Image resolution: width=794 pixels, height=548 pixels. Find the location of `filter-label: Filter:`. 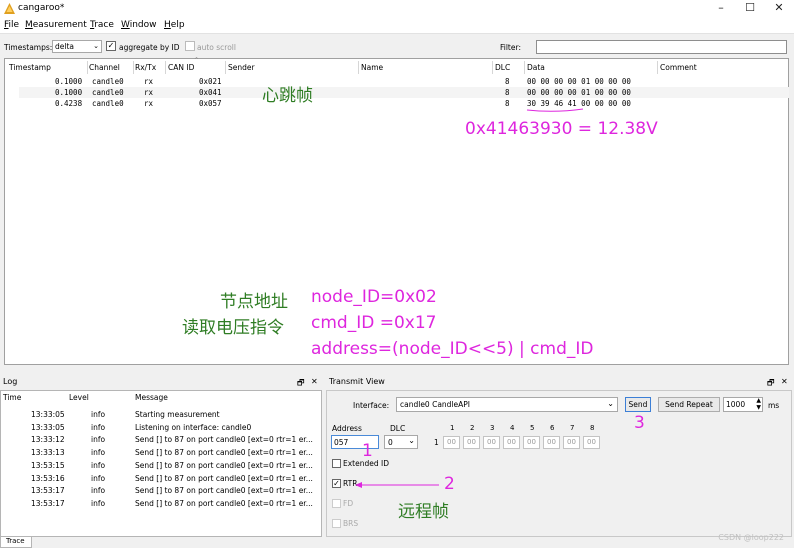

filter-label: Filter: is located at coordinates (510, 47).